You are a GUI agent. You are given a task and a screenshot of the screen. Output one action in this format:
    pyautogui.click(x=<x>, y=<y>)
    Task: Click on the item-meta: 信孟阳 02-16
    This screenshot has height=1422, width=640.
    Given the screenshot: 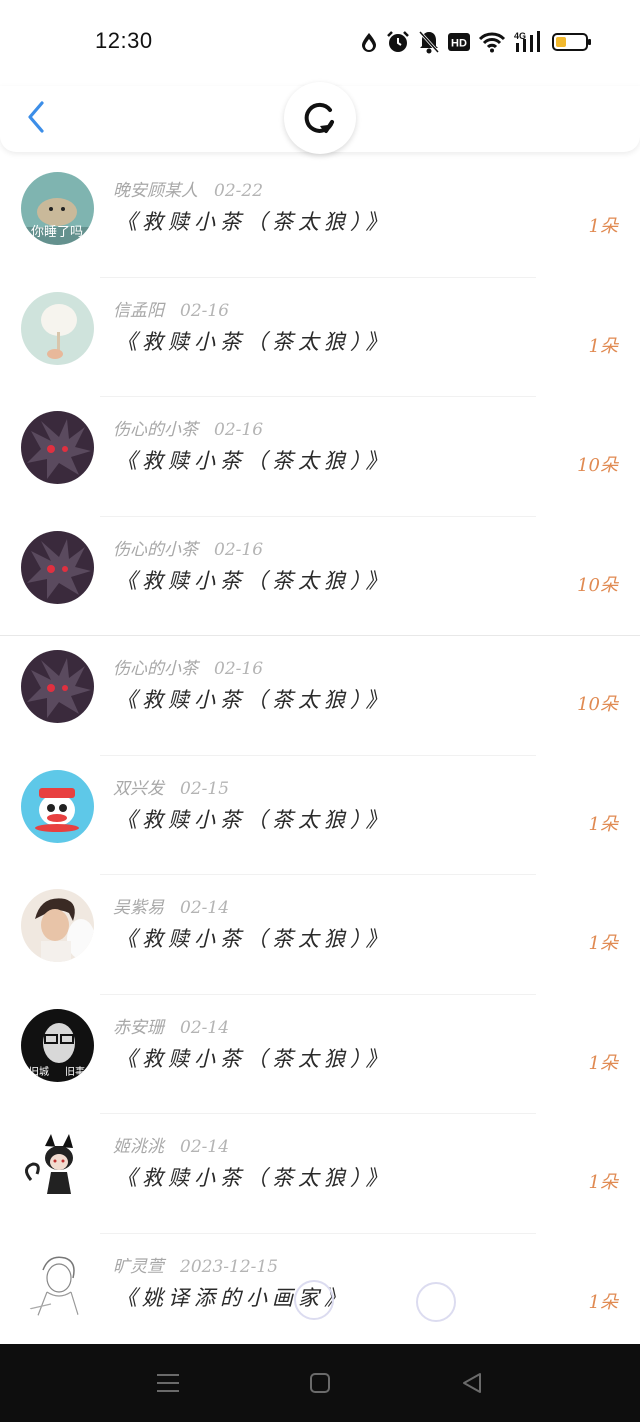 What is the action you would take?
    pyautogui.click(x=171, y=308)
    